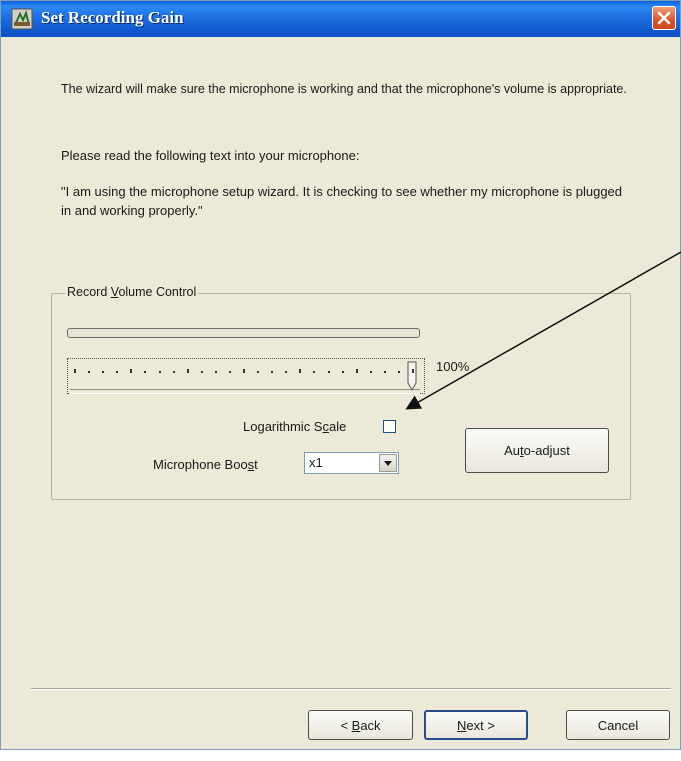  Describe the element at coordinates (22, 19) in the screenshot. I see `app-icon` at that location.